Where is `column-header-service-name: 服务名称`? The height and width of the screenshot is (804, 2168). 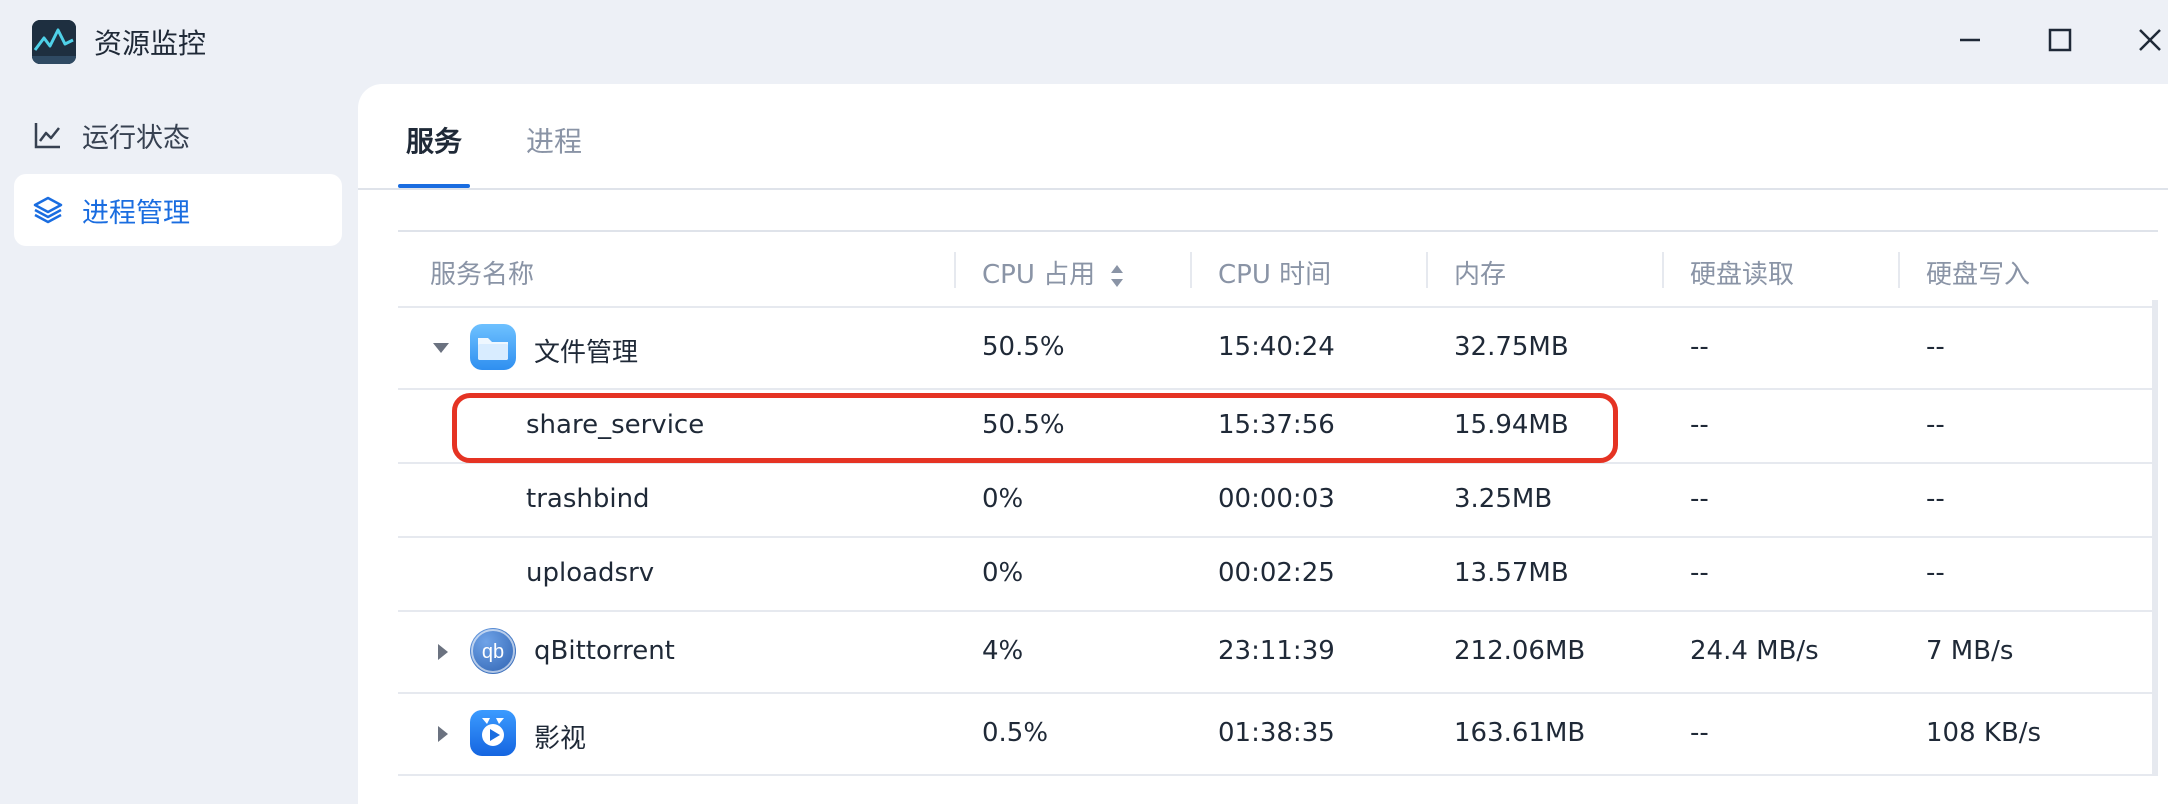 column-header-service-name: 服务名称 is located at coordinates (482, 272).